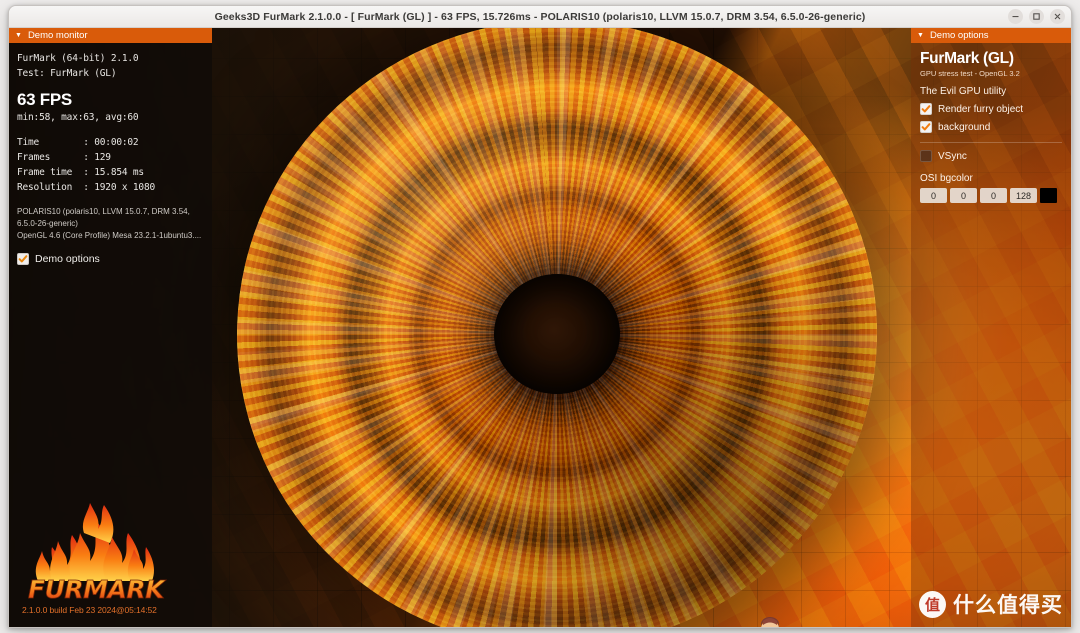 The image size is (1080, 633). Describe the element at coordinates (993, 195) in the screenshot. I see `osi-bgcolor-b: 0` at that location.